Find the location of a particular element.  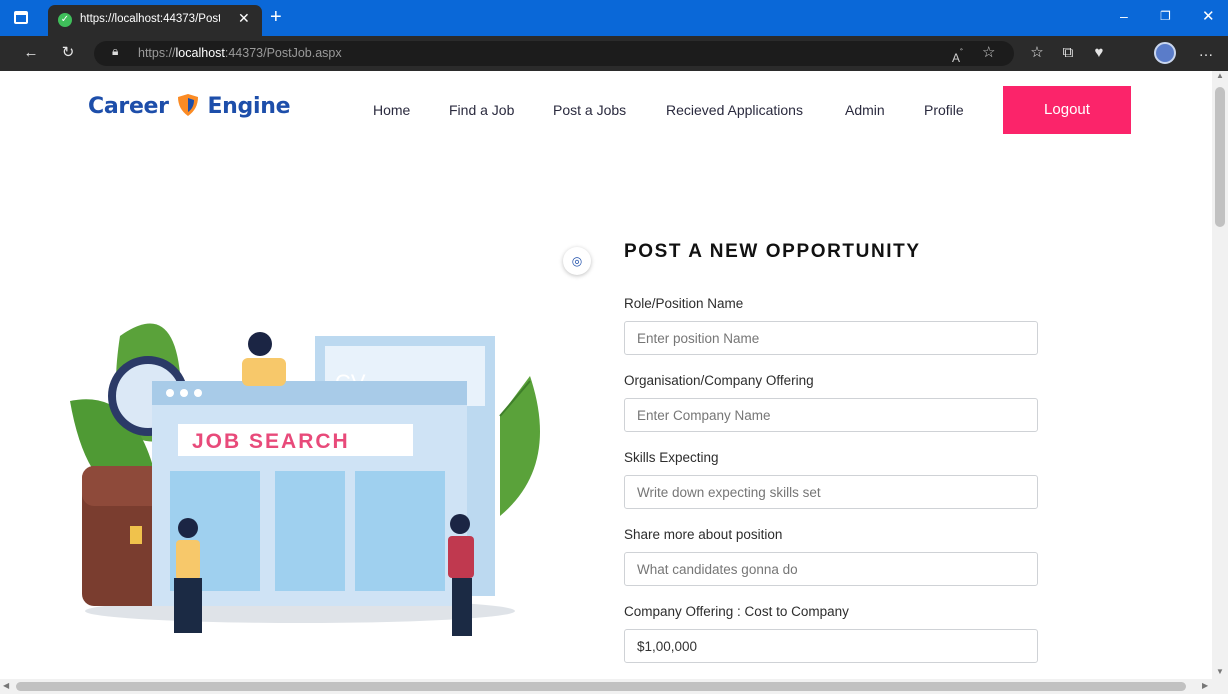

vertical-scroll-thumb is located at coordinates (1220, 157).